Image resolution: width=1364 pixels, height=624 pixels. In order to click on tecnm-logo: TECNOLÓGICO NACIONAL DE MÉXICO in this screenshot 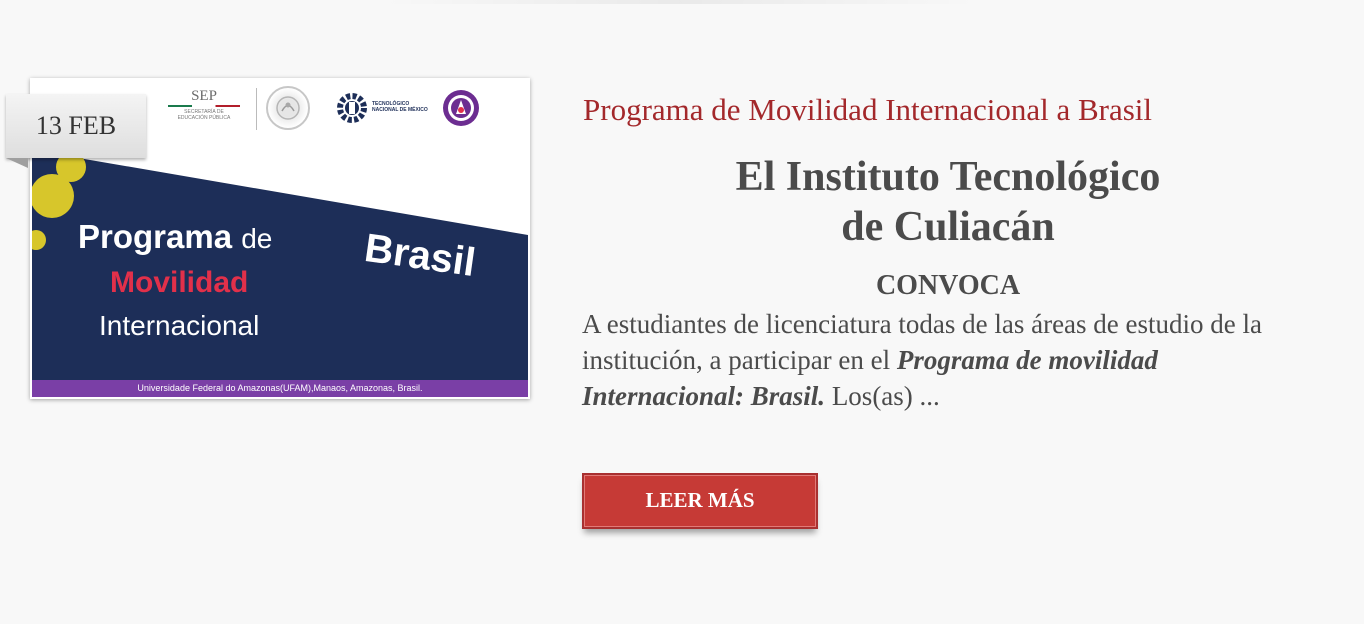, I will do `click(386, 108)`.